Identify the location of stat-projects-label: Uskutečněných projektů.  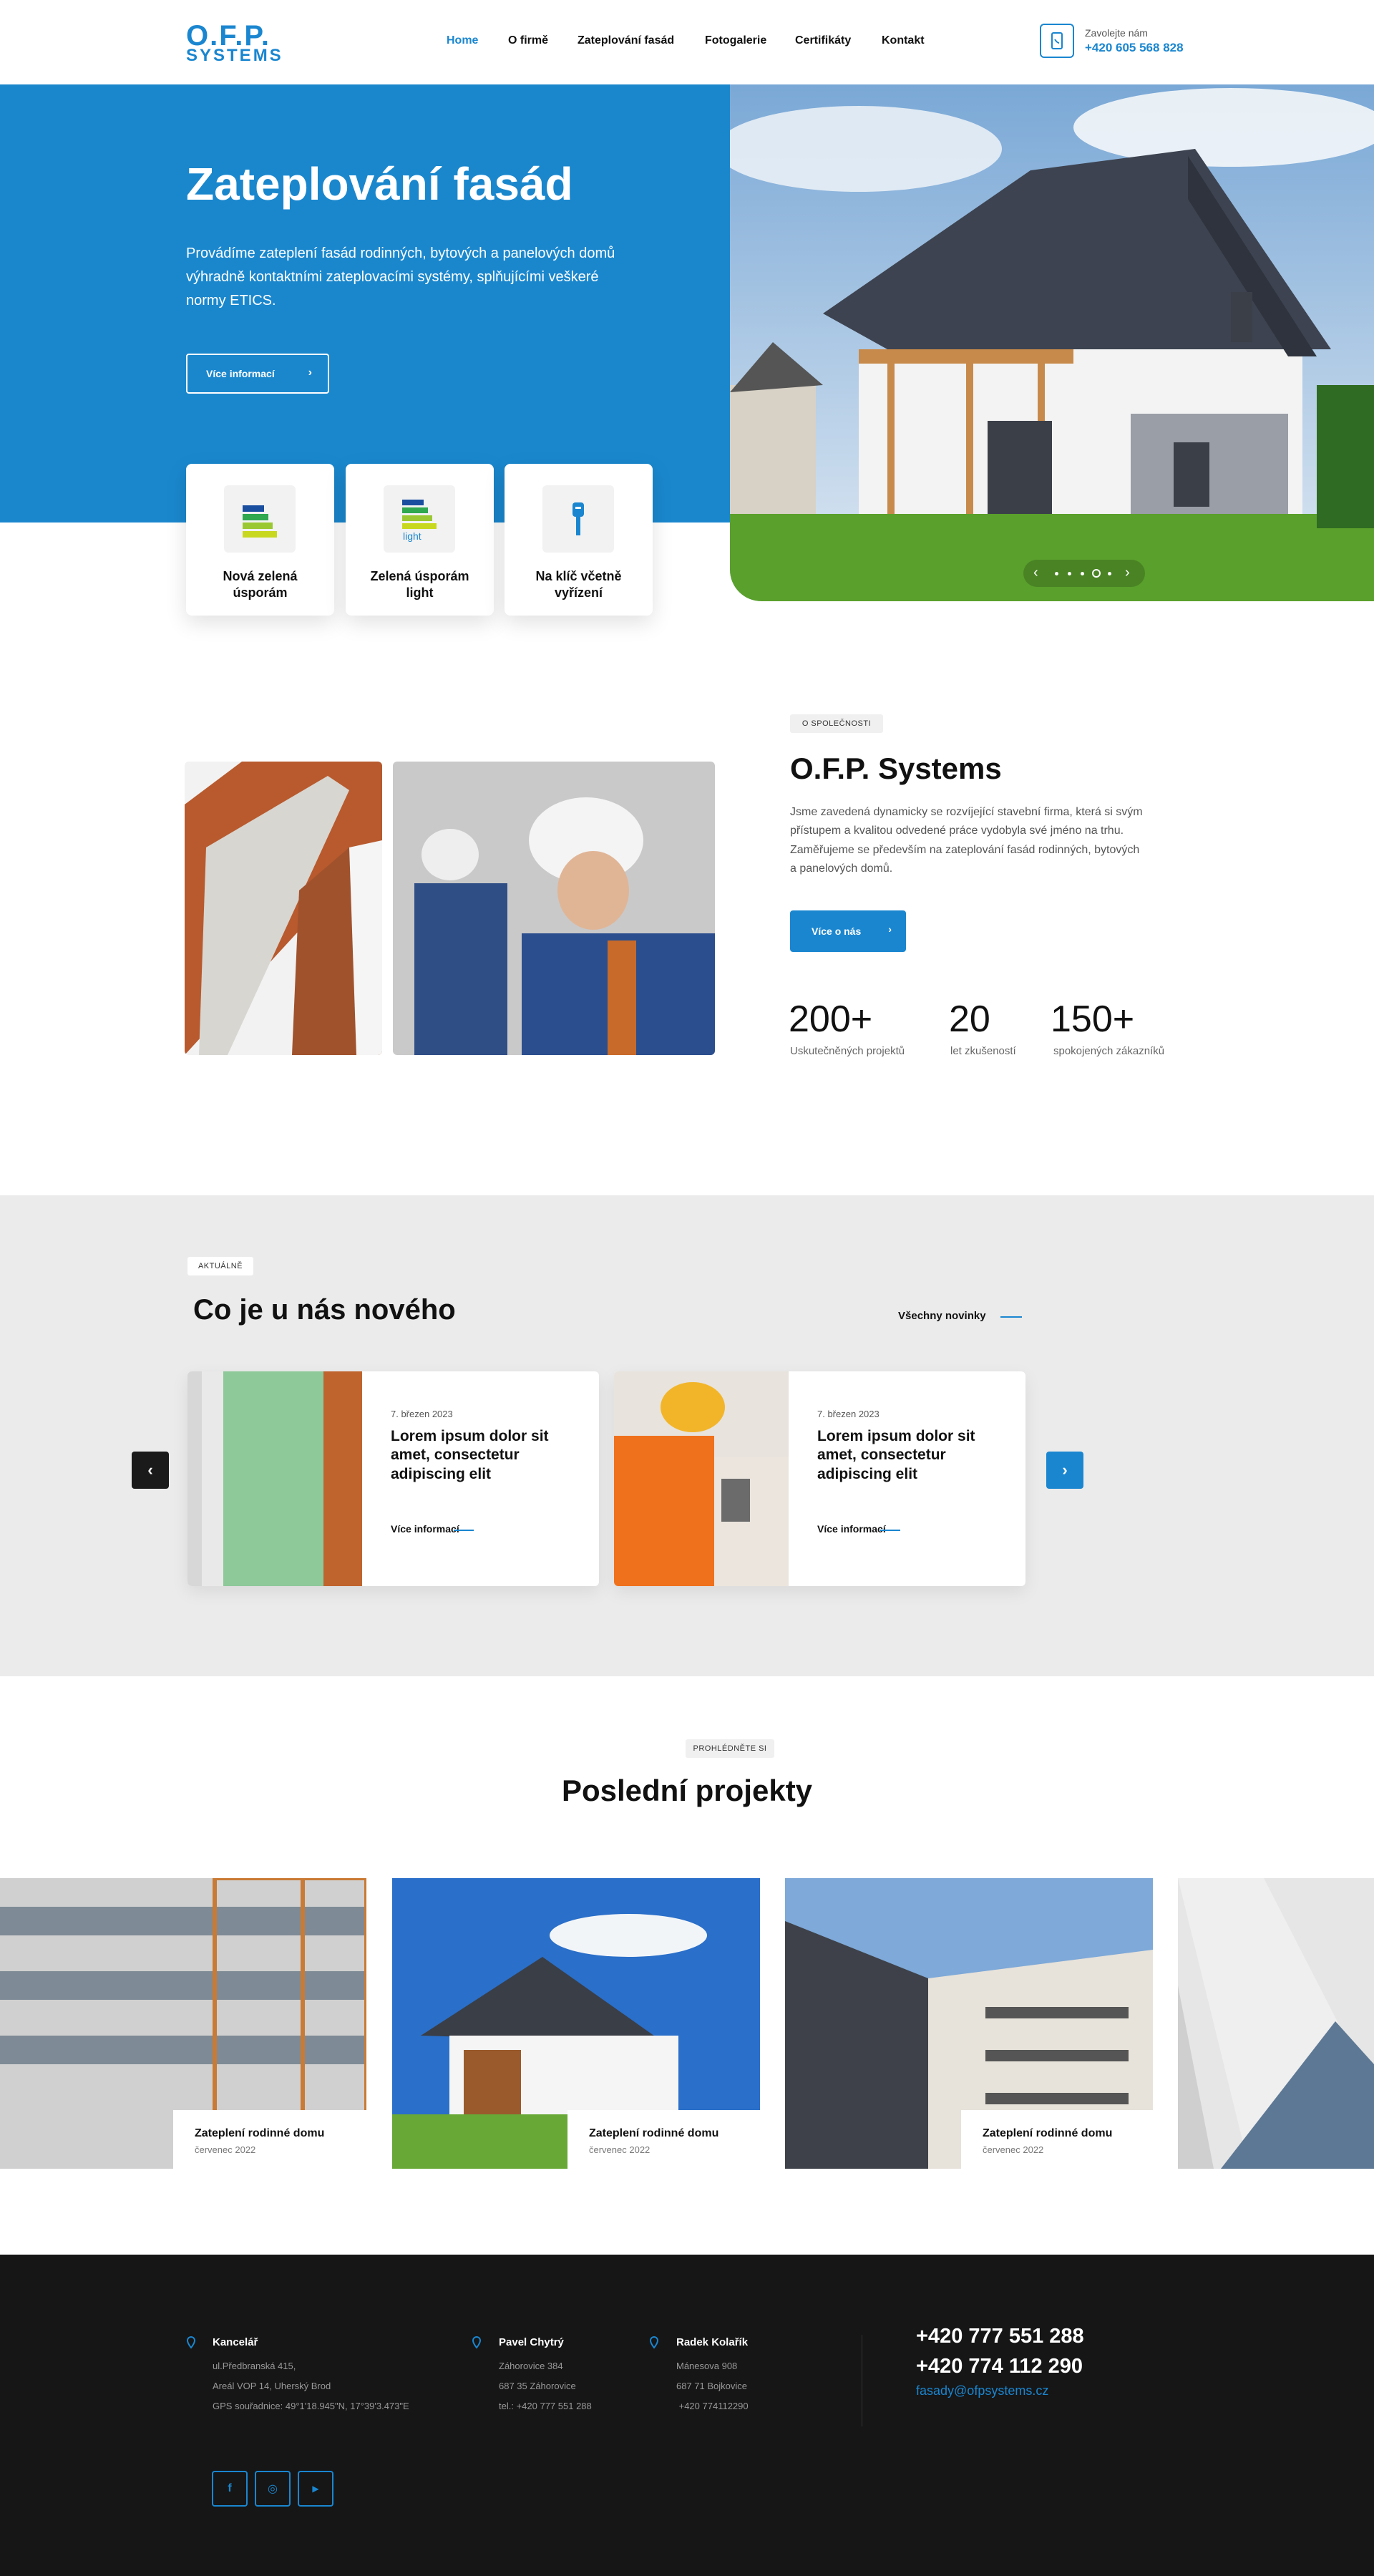
(847, 1051).